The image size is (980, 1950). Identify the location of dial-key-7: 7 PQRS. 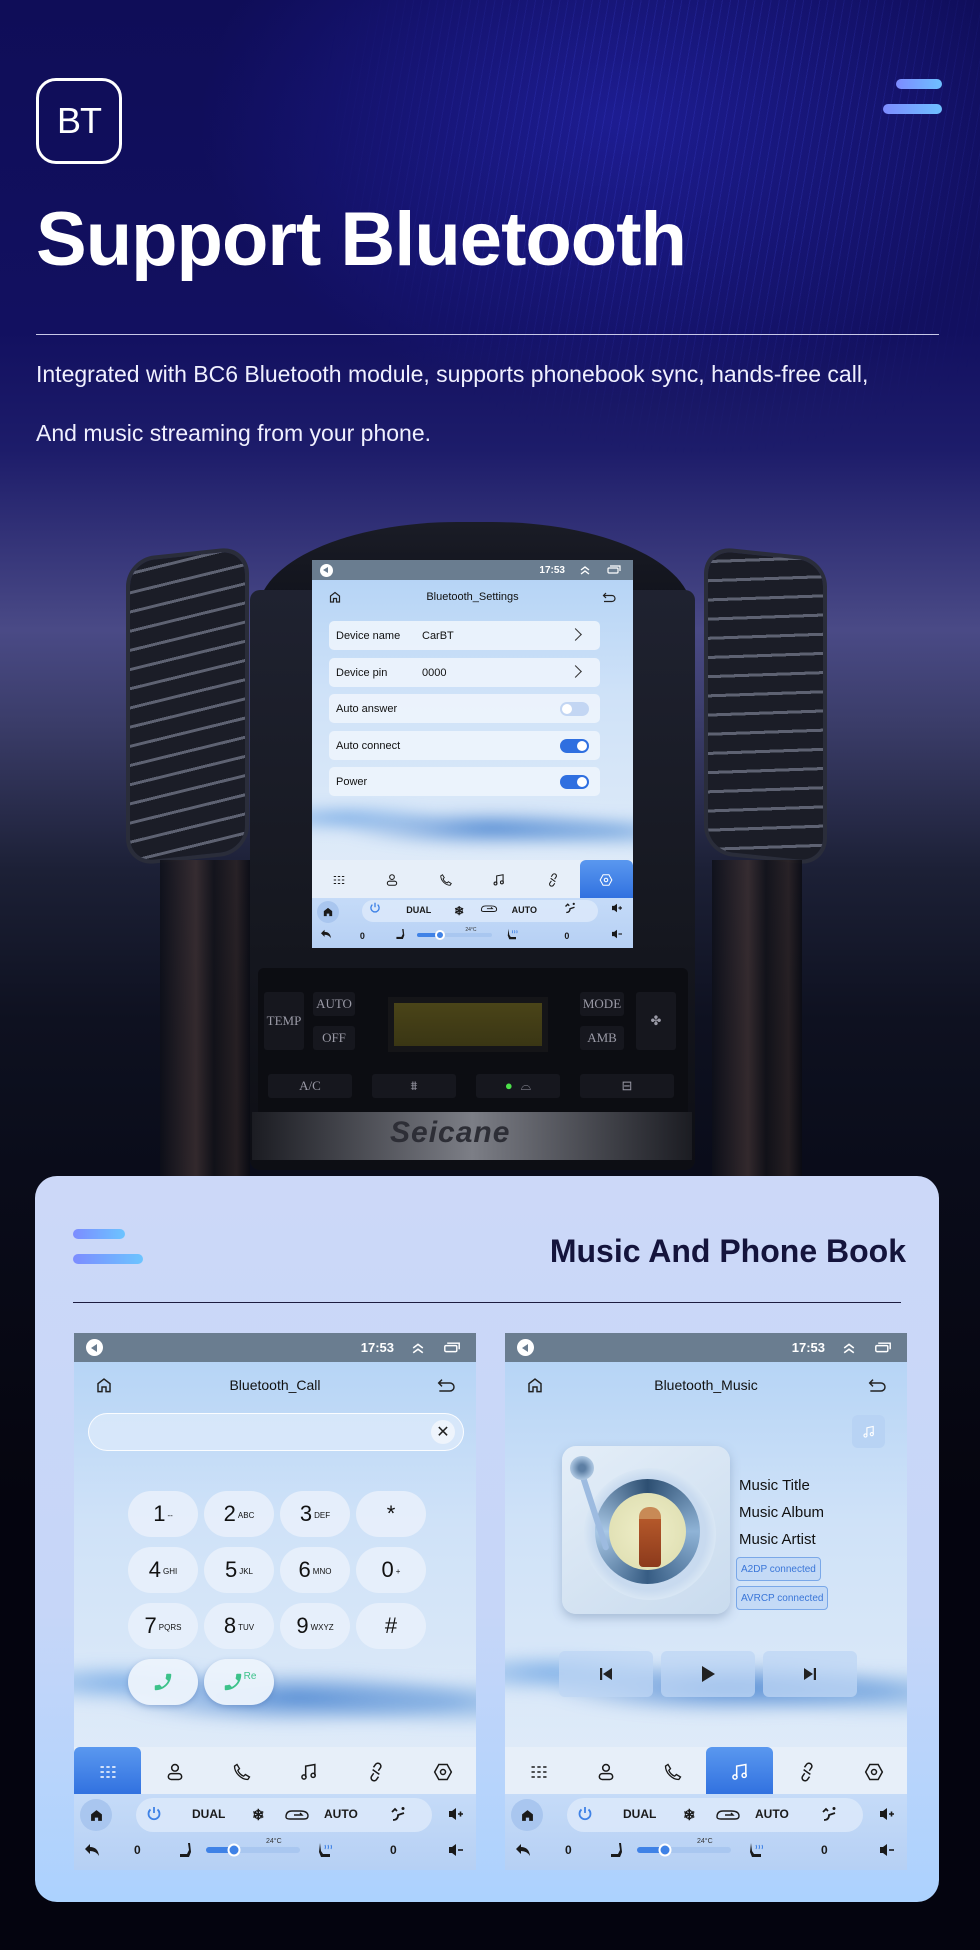
(163, 1626).